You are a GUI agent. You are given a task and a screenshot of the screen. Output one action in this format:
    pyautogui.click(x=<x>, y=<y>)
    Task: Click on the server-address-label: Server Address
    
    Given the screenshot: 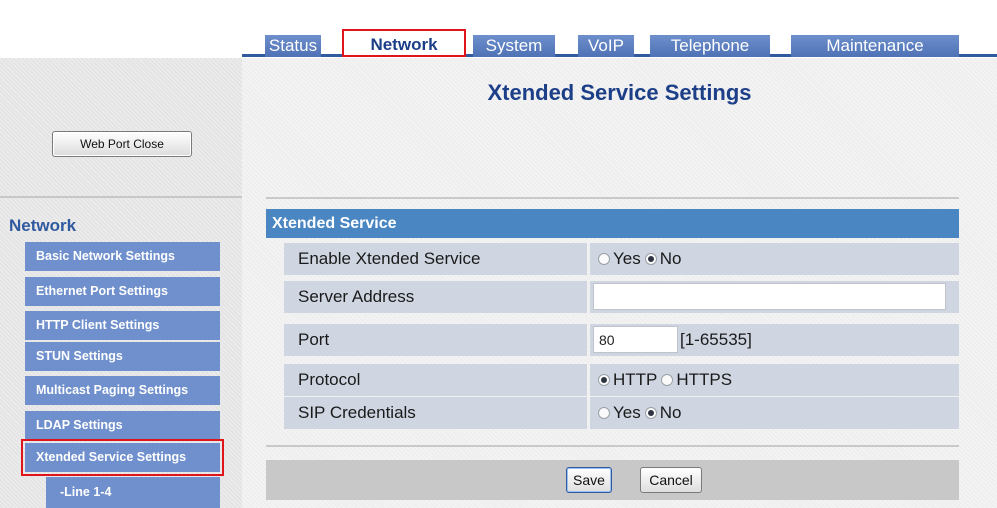 What is the action you would take?
    pyautogui.click(x=435, y=297)
    